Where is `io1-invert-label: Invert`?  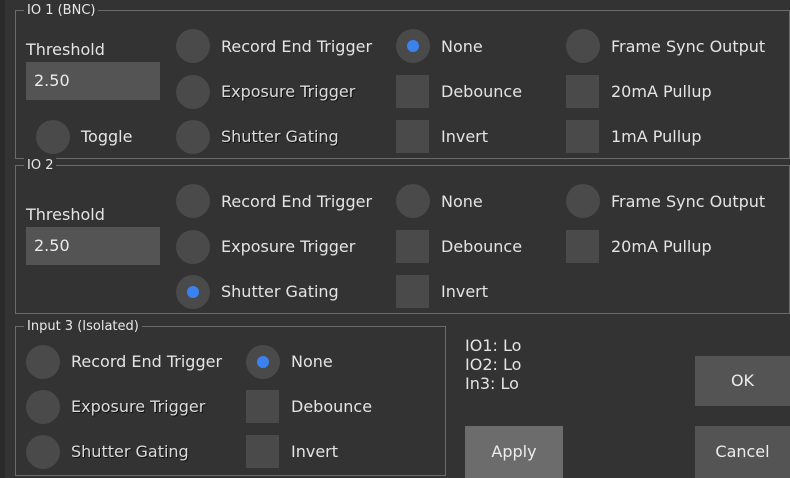 io1-invert-label: Invert is located at coordinates (464, 137).